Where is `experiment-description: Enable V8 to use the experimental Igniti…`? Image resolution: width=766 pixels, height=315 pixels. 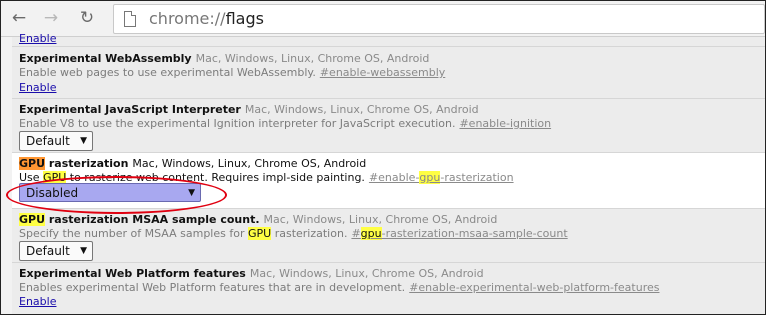
experiment-description: Enable V8 to use the experimental Igniti… is located at coordinates (285, 123).